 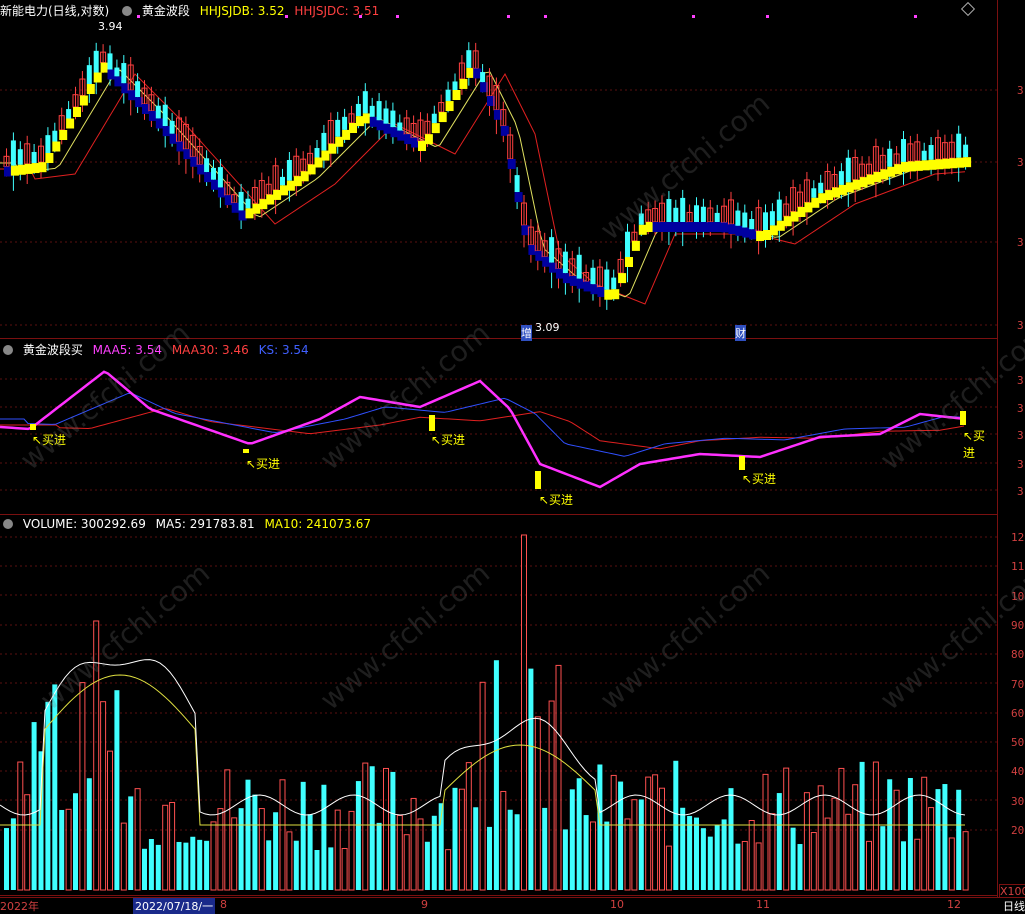 I want to click on x-corner-label: 日线, so click(x=1014, y=906).